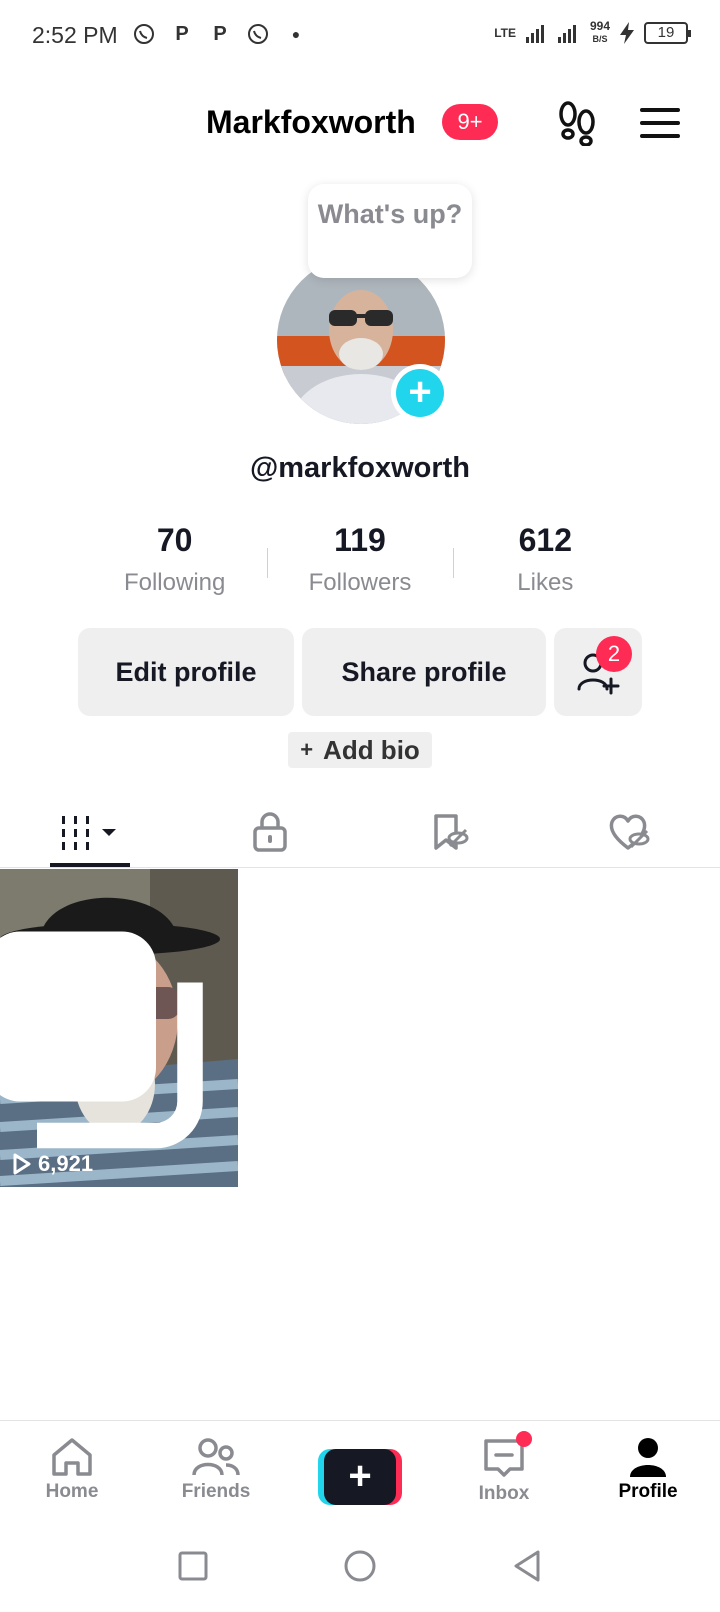  Describe the element at coordinates (311, 122) in the screenshot. I see `account-switcher-title: Markfoxworth` at that location.